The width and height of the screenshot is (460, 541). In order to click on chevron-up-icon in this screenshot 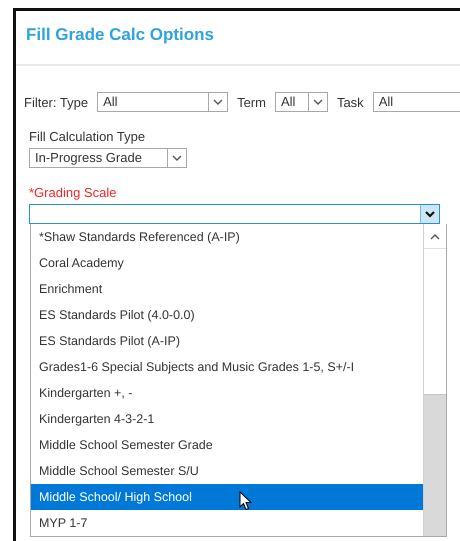, I will do `click(435, 236)`.